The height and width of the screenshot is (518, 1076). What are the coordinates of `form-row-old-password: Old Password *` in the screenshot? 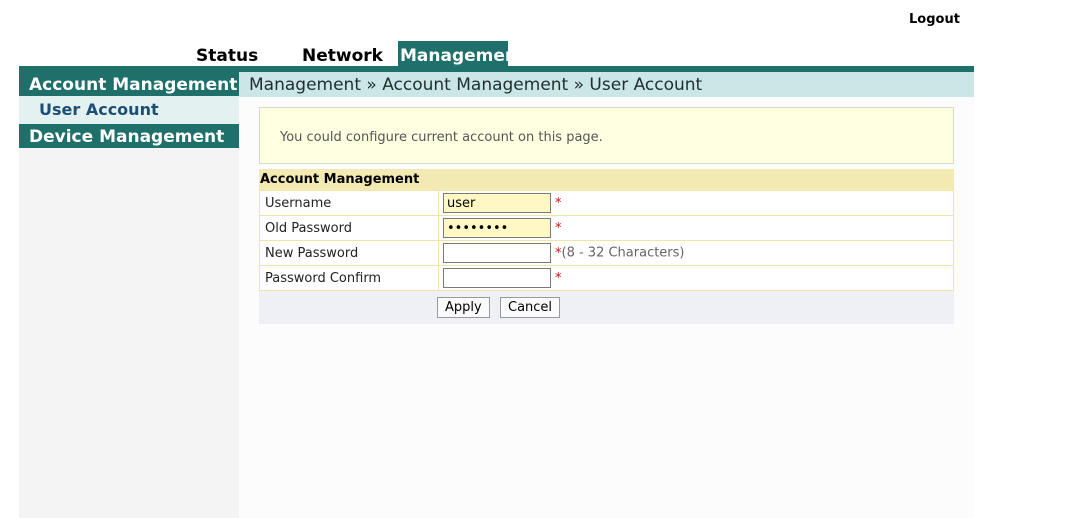 It's located at (606, 228).